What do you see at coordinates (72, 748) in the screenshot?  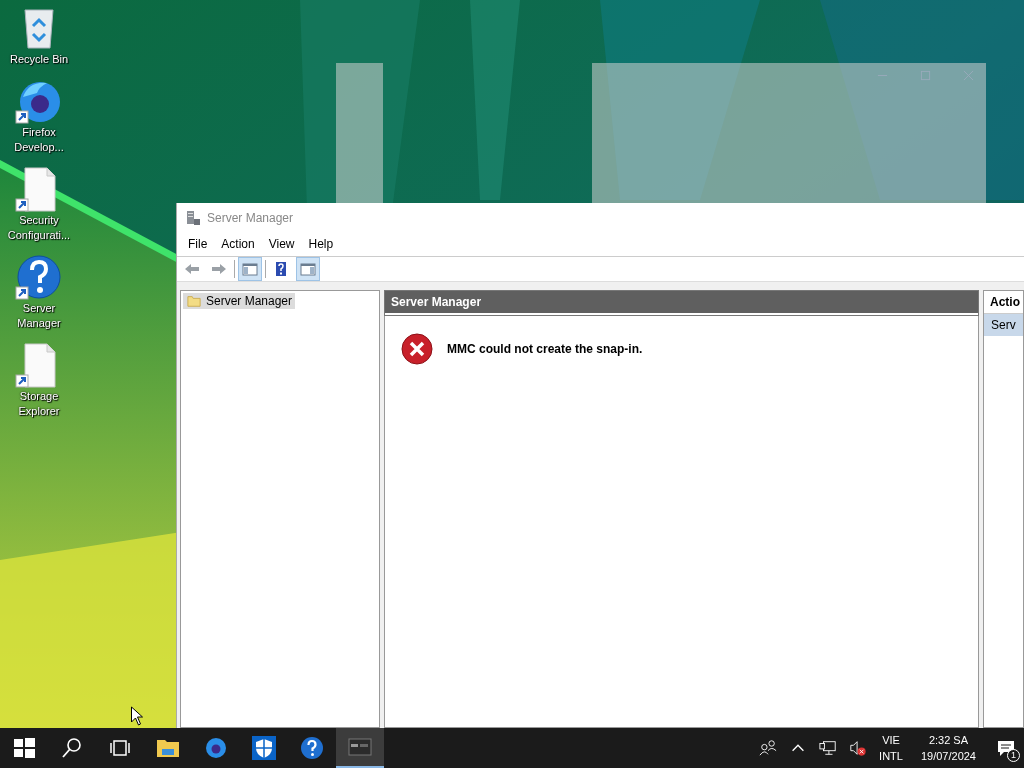 I see `search-icon` at bounding box center [72, 748].